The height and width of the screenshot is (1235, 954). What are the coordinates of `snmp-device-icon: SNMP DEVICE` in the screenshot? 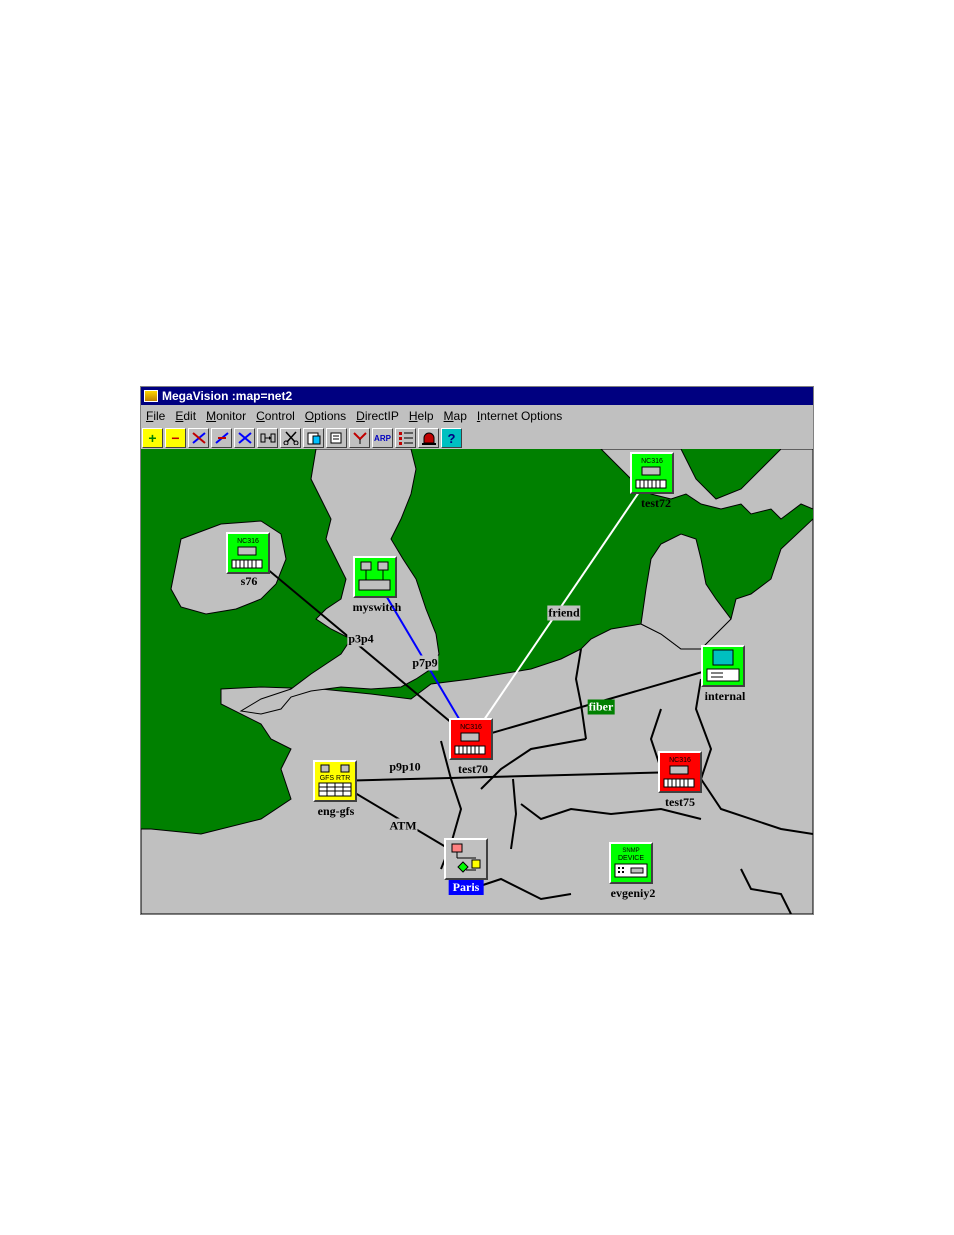 It's located at (631, 863).